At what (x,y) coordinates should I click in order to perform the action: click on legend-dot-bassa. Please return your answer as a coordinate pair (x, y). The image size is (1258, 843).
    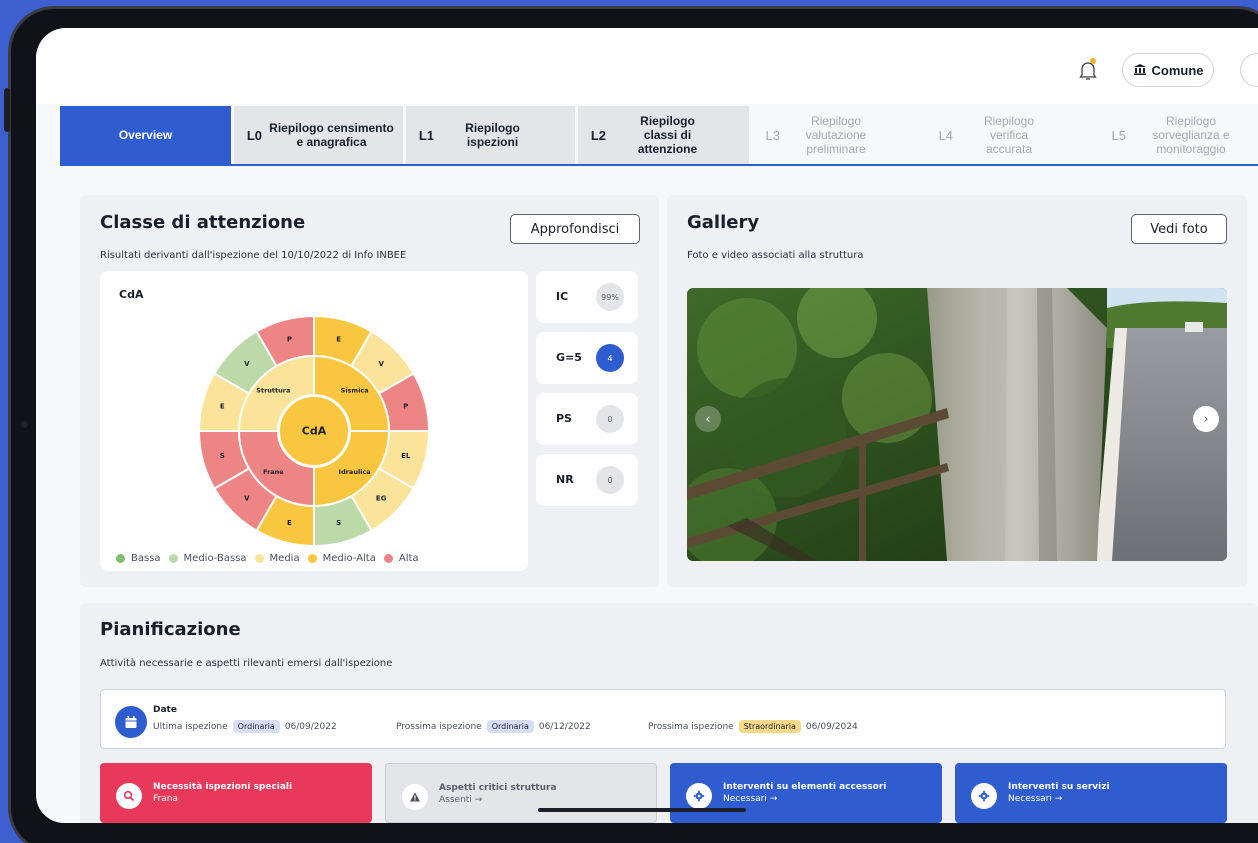
    Looking at the image, I should click on (120, 558).